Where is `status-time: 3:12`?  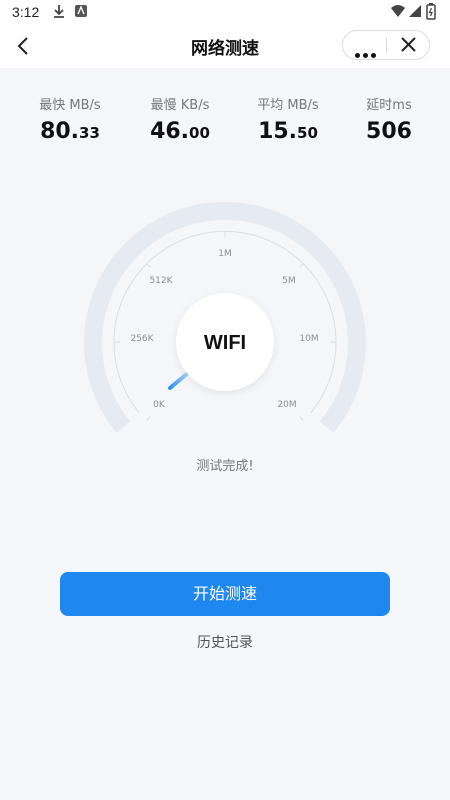 status-time: 3:12 is located at coordinates (26, 12).